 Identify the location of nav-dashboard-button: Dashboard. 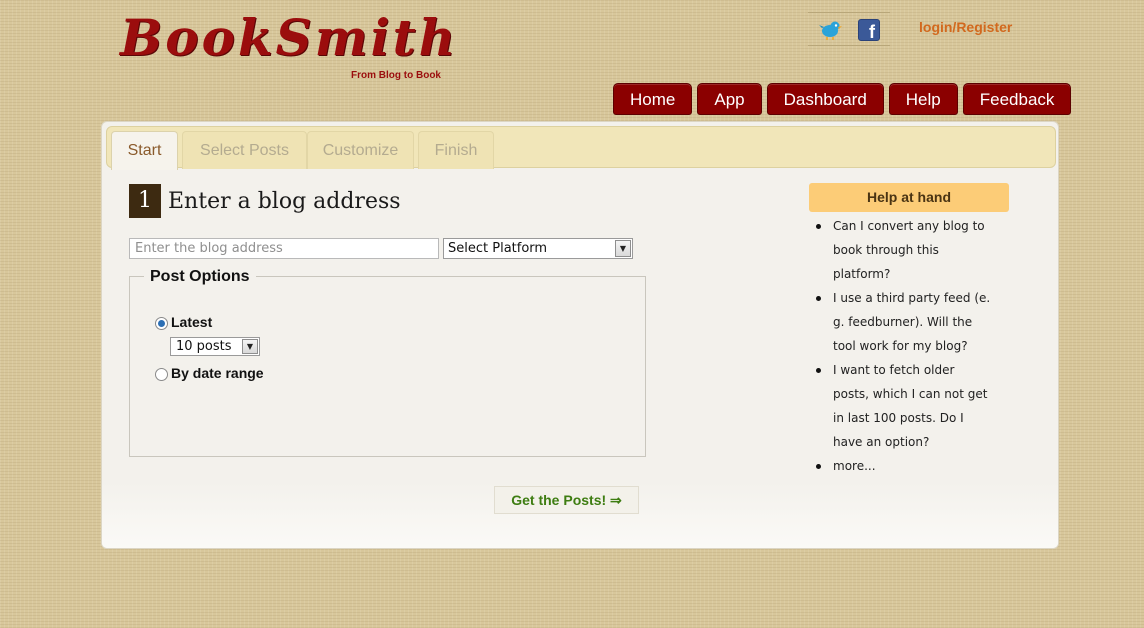
(825, 99).